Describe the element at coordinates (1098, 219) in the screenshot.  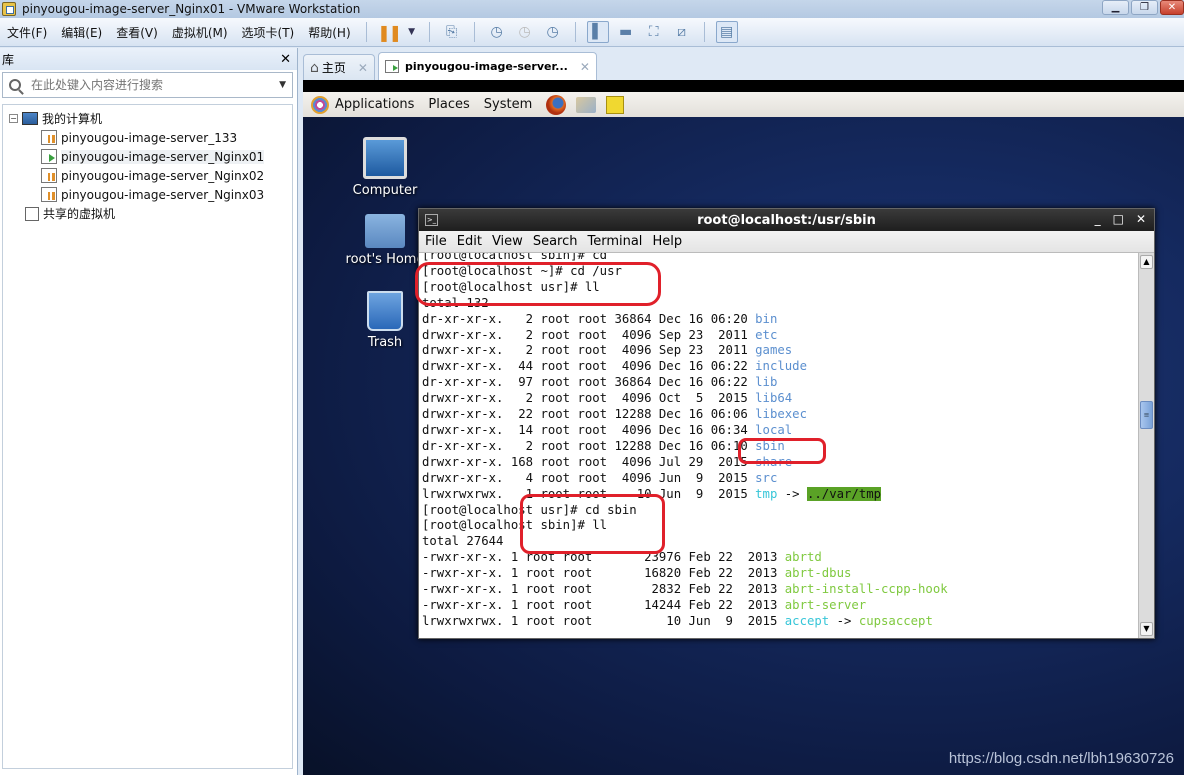
I see `terminal-minimize-icon: _` at that location.